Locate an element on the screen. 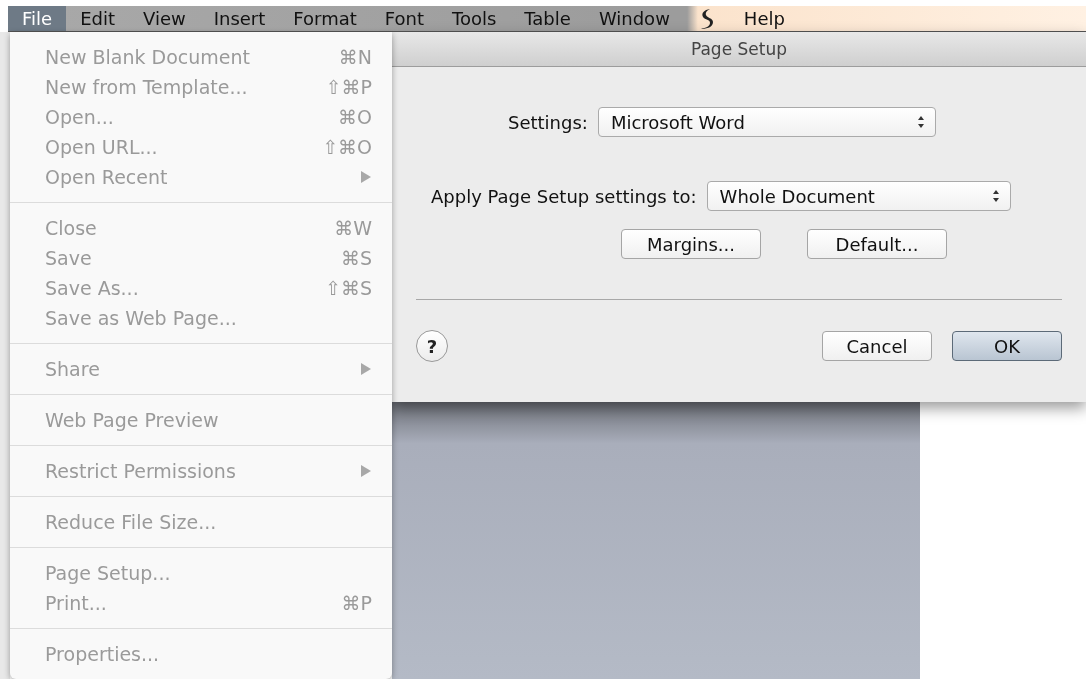  menu-title: Window is located at coordinates (634, 18).